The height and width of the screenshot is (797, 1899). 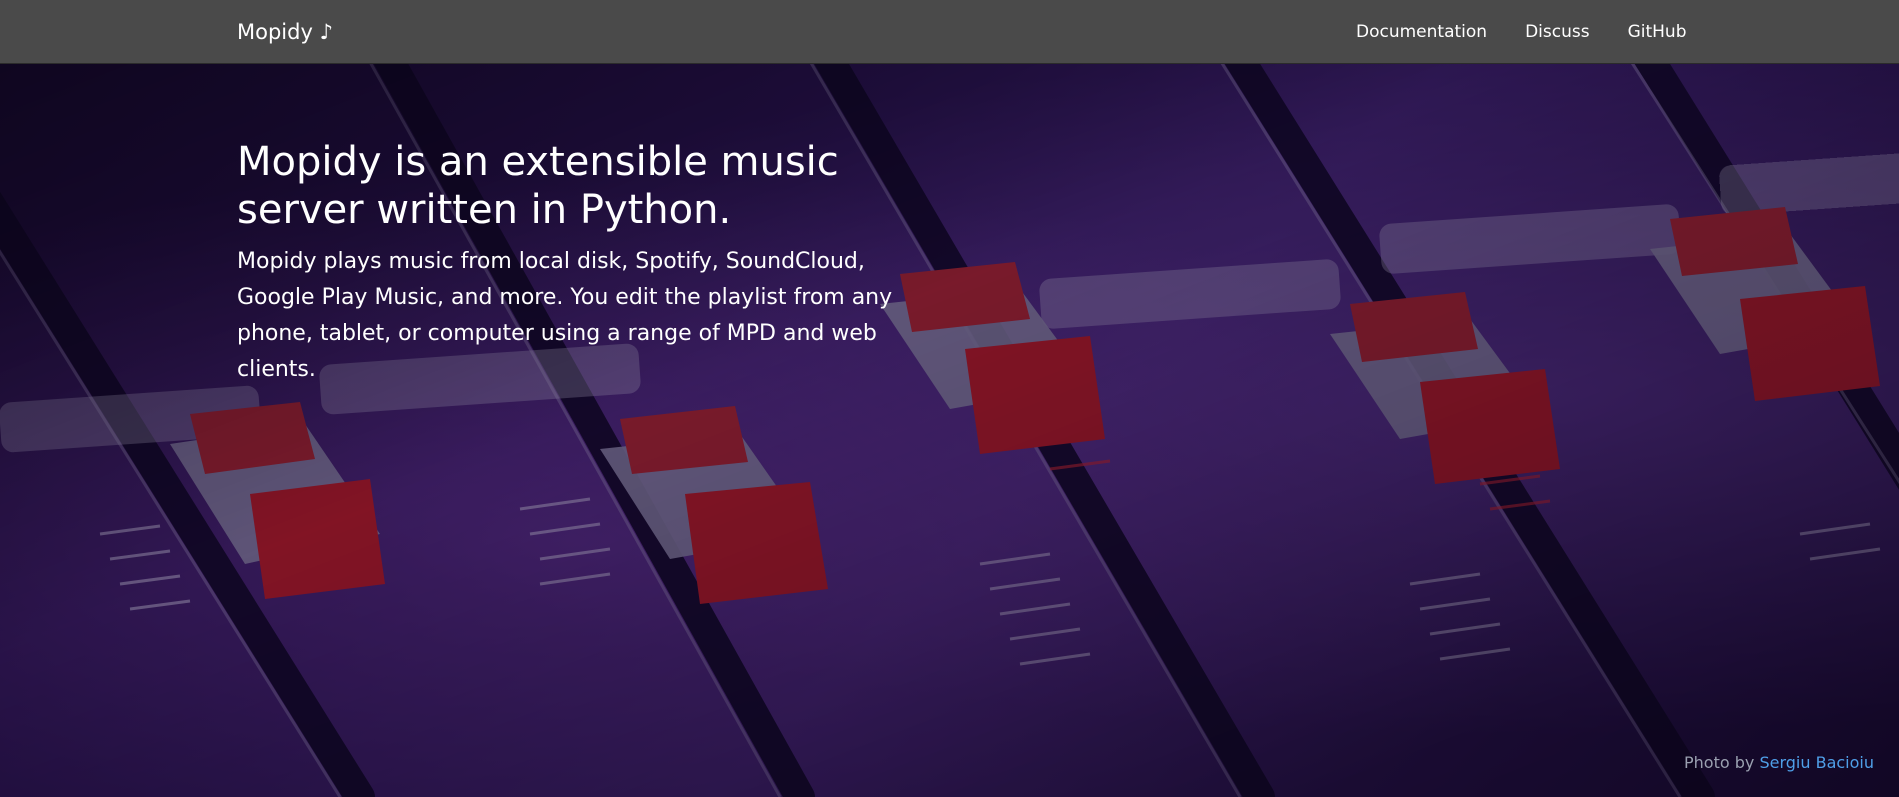 What do you see at coordinates (1816, 762) in the screenshot?
I see `photo-credit-author-link: Sergiu Bacioiu` at bounding box center [1816, 762].